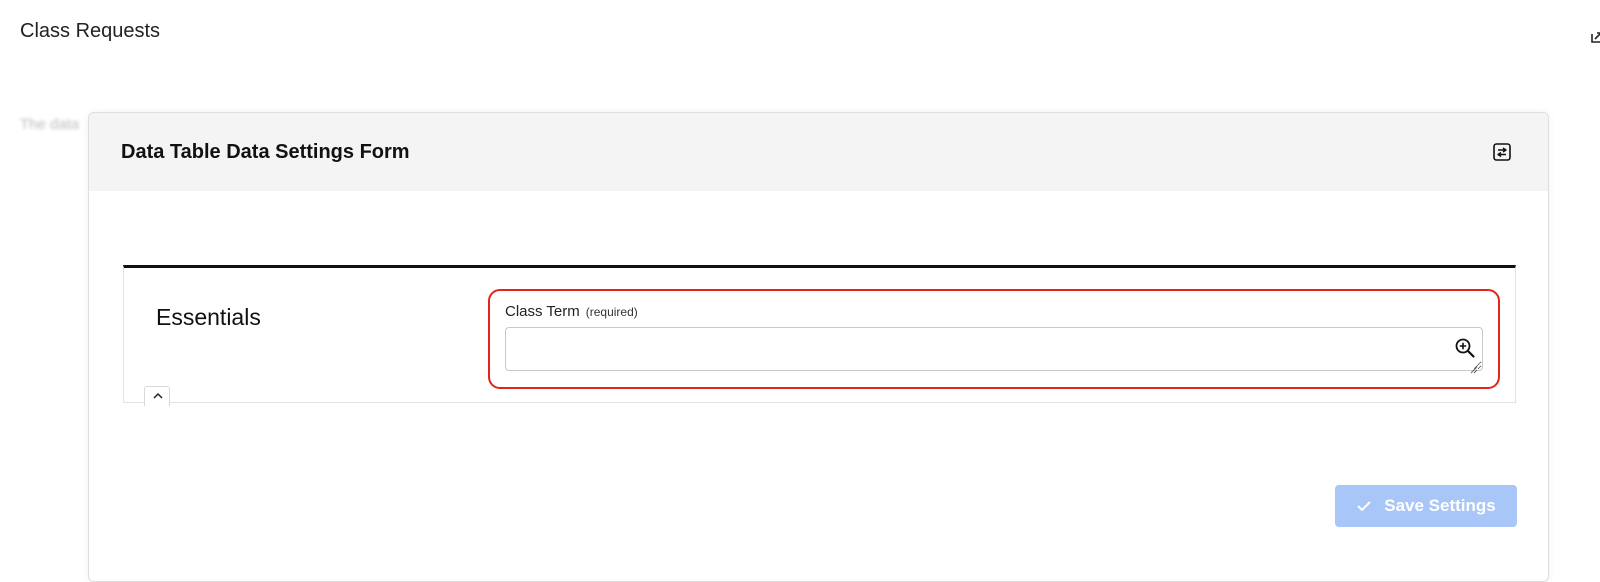  What do you see at coordinates (1440, 505) in the screenshot?
I see `save-settings-label: Save Settings` at bounding box center [1440, 505].